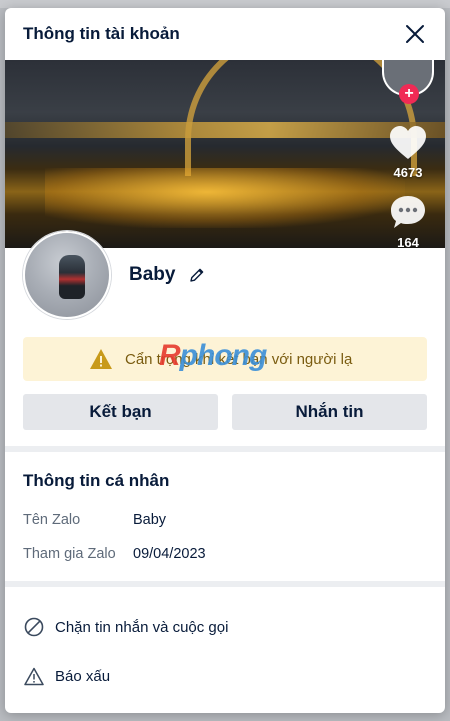 Image resolution: width=450 pixels, height=721 pixels. Describe the element at coordinates (69, 554) in the screenshot. I see `info-label: Tham gia Zalo` at that location.